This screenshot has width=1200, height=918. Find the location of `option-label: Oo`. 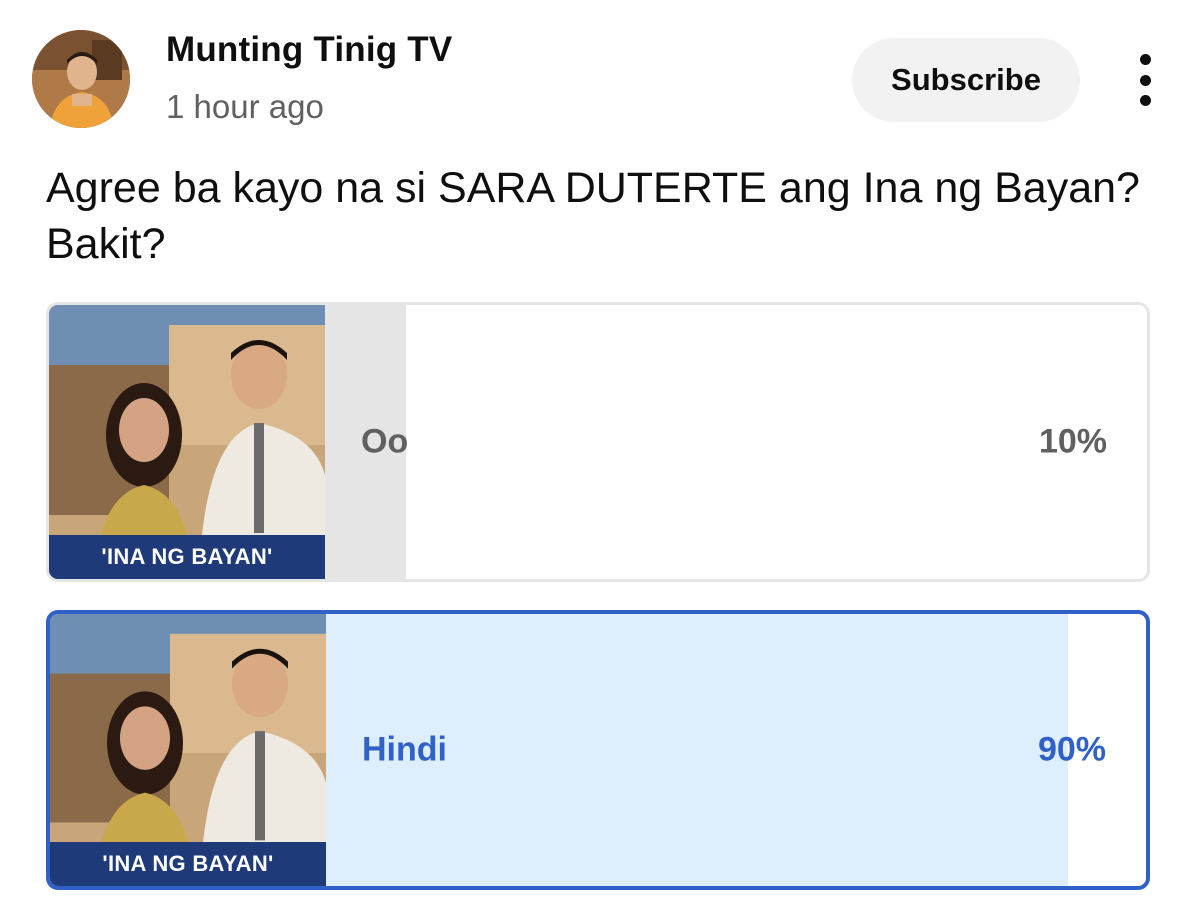

option-label: Oo is located at coordinates (385, 441).